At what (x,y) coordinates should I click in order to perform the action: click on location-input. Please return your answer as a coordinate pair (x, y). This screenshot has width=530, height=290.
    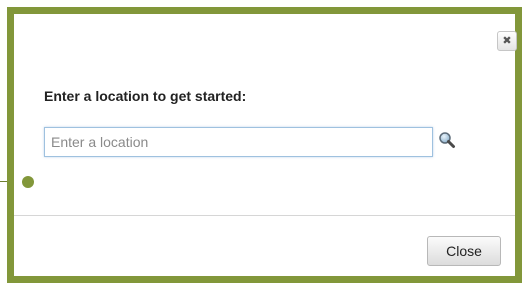
    Looking at the image, I should click on (238, 142).